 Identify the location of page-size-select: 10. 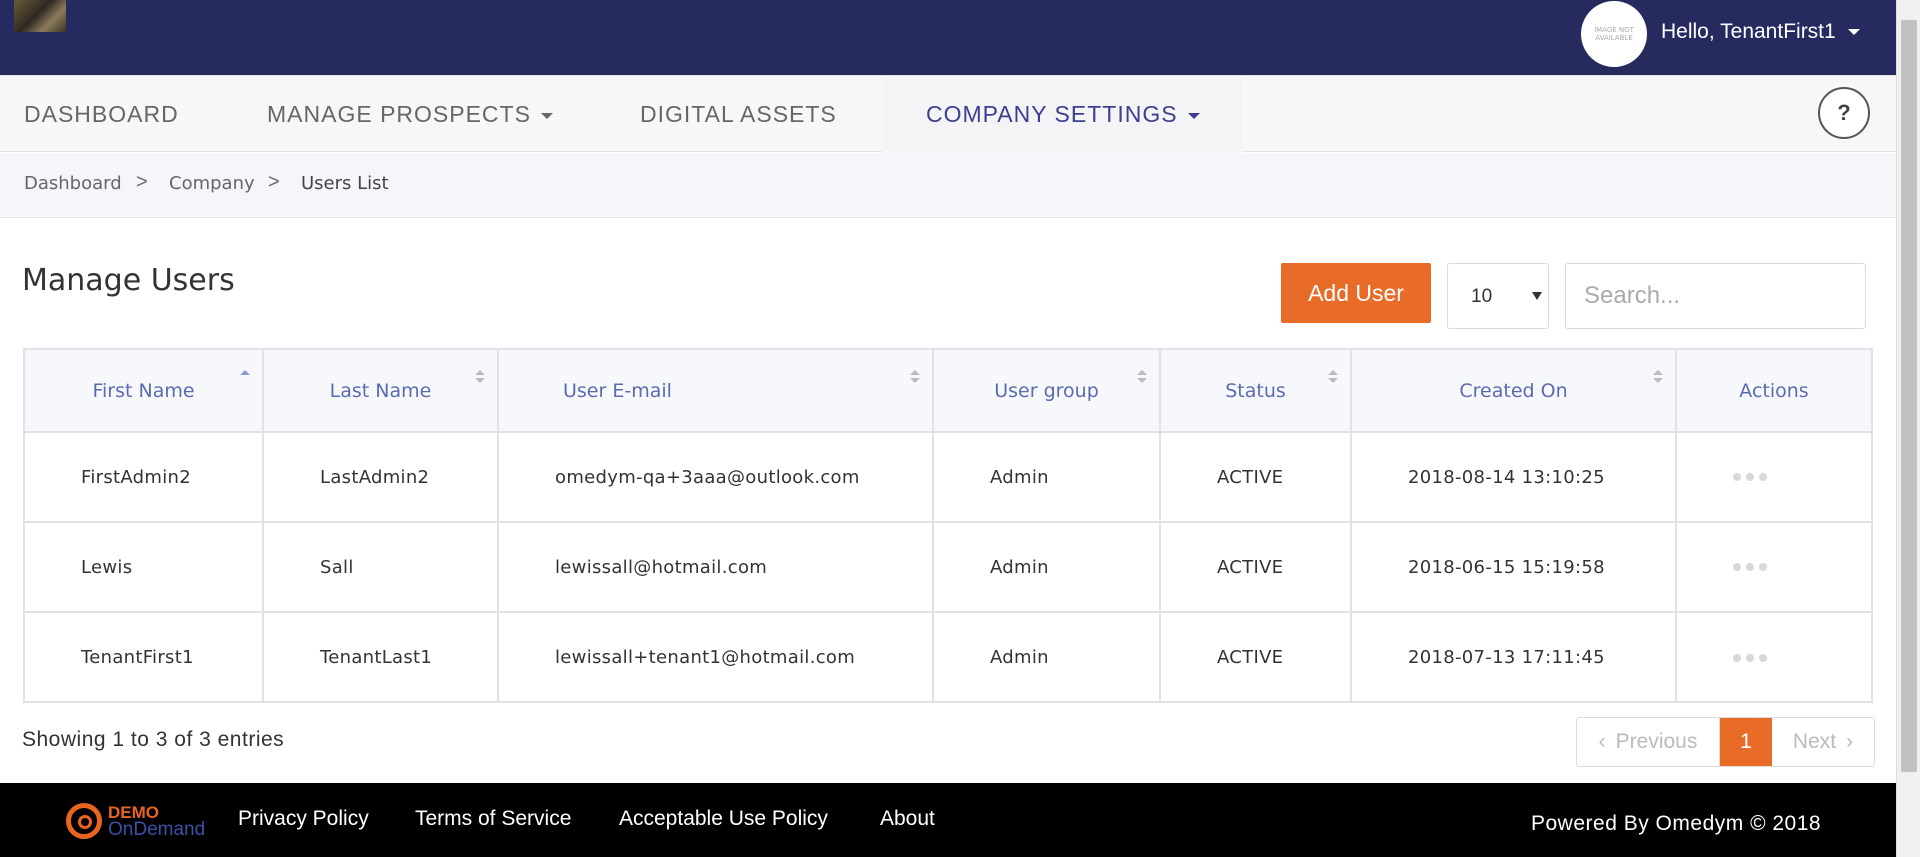
(1498, 296).